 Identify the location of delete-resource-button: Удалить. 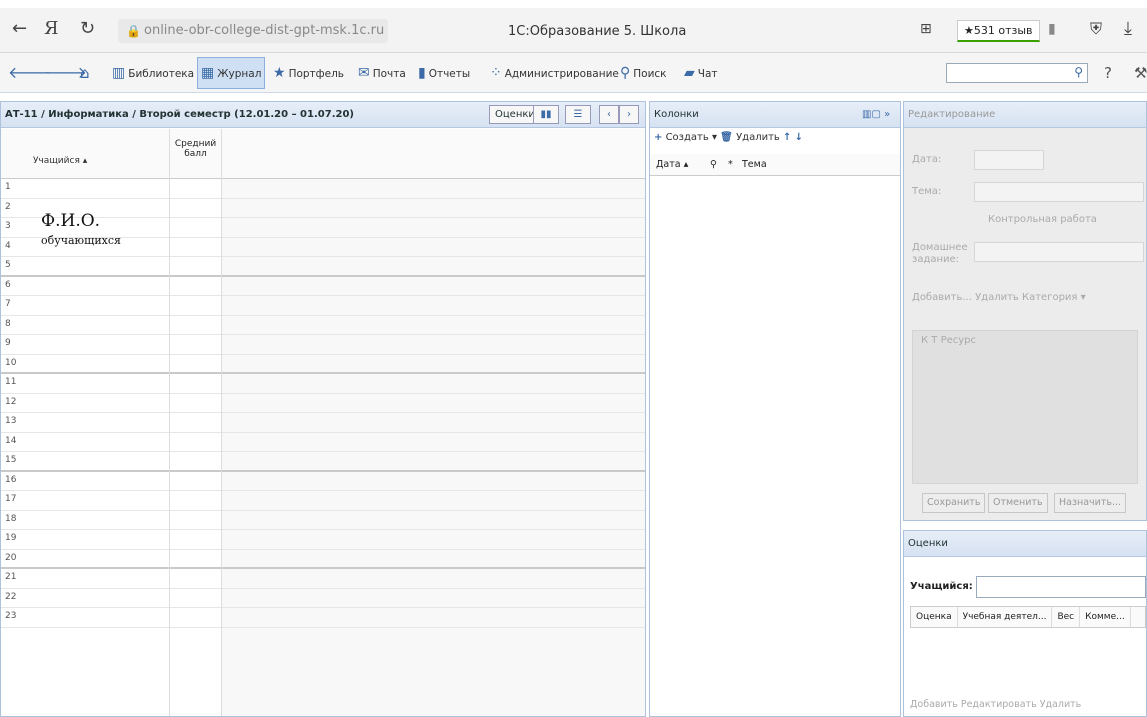
(997, 297).